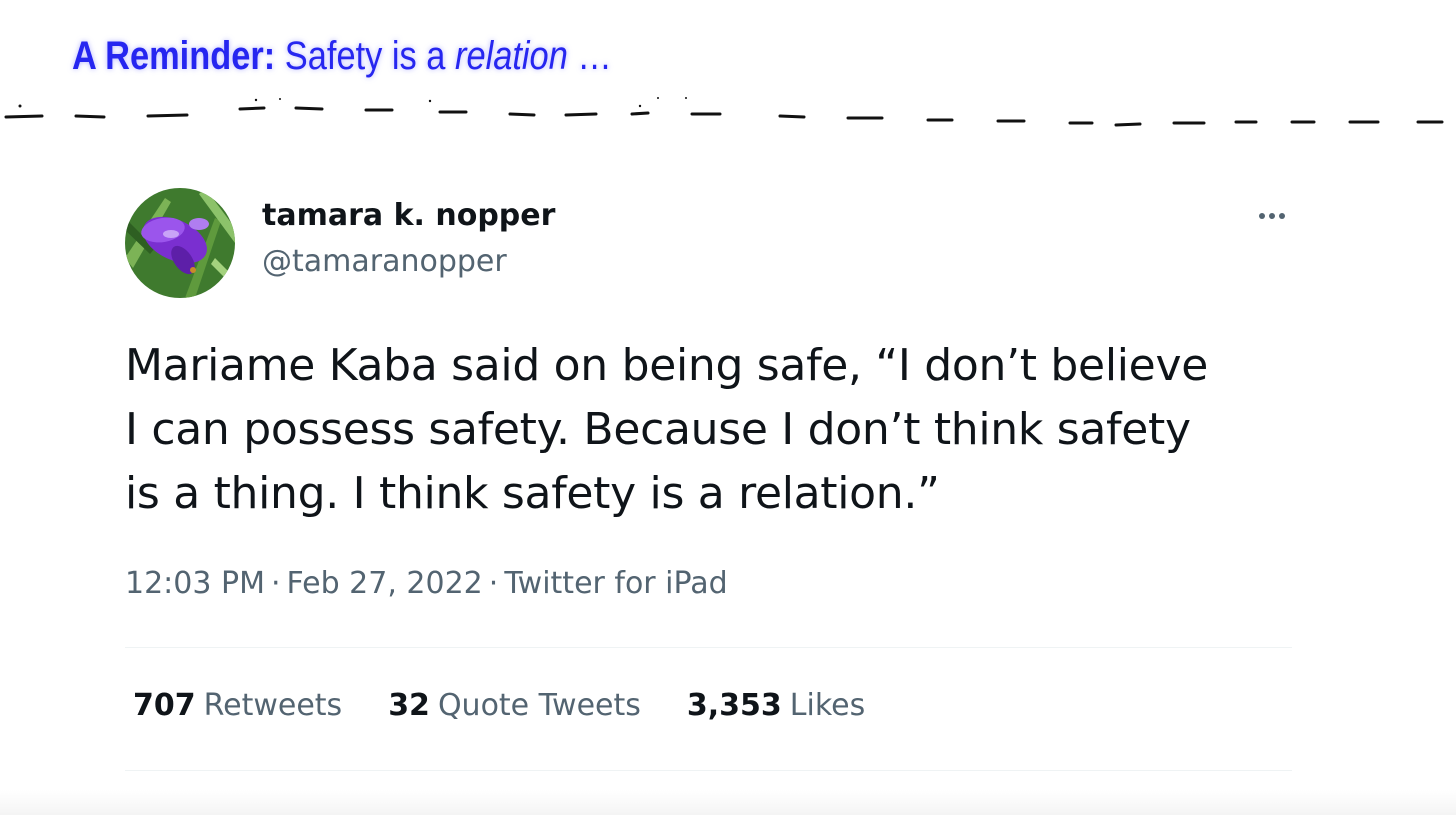 The height and width of the screenshot is (815, 1456). What do you see at coordinates (734, 705) in the screenshot?
I see `likes-count: 3,353` at bounding box center [734, 705].